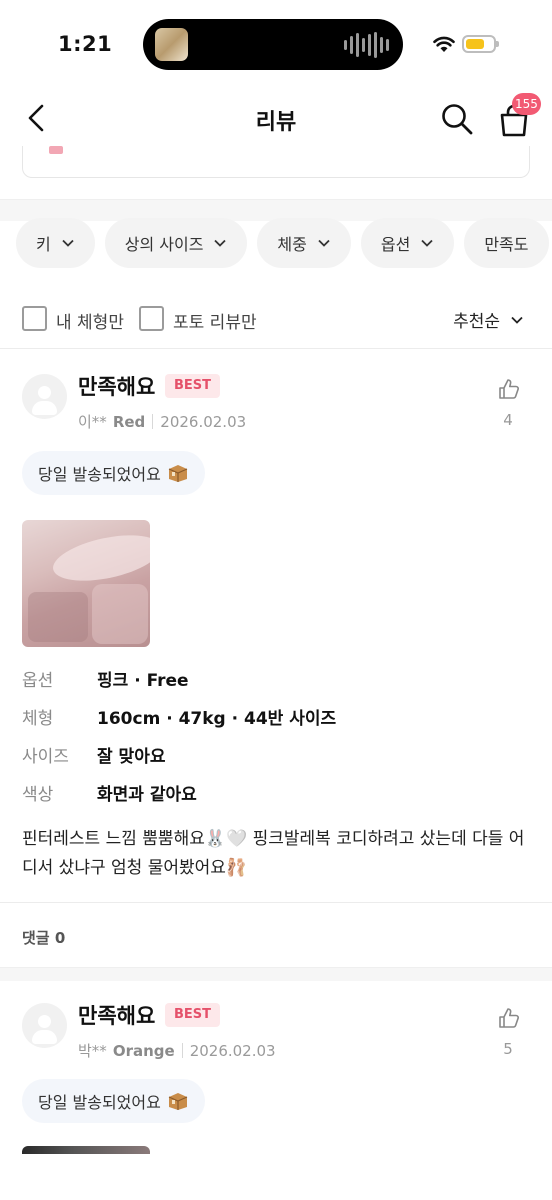 The image size is (552, 1200). I want to click on status-time: 1:21, so click(85, 44).